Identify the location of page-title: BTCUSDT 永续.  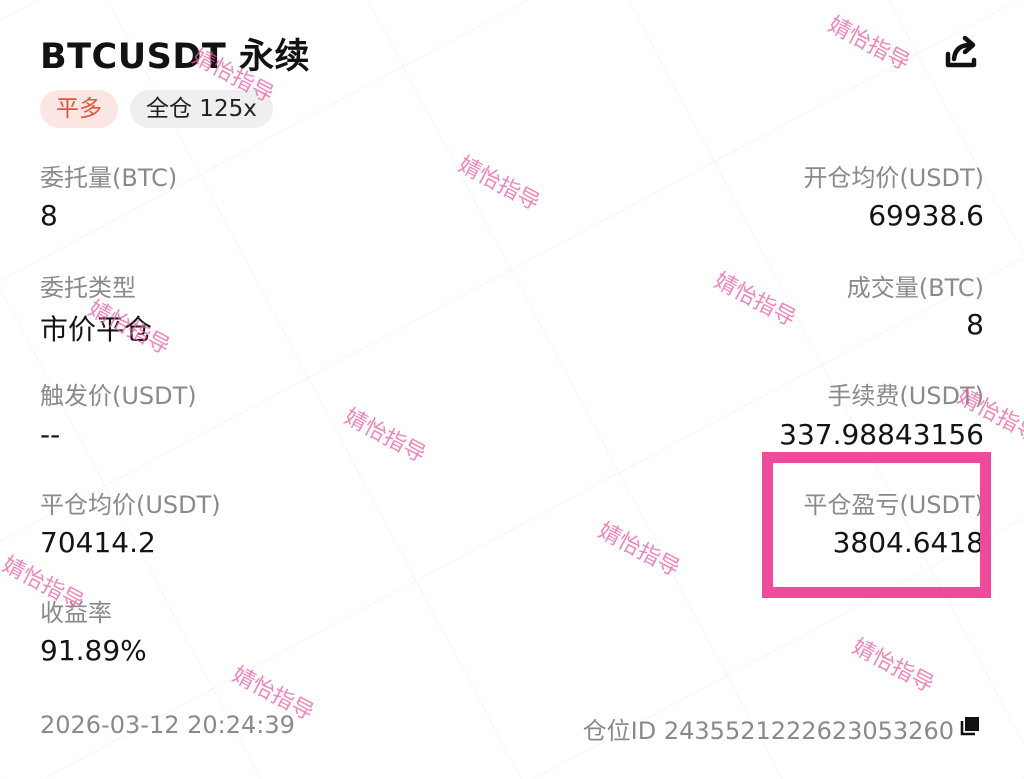
(175, 57).